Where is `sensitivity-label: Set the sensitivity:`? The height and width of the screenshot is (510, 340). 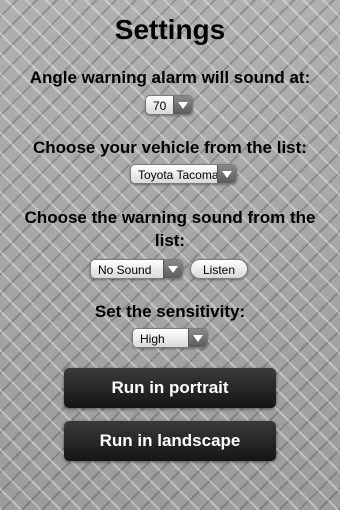
sensitivity-label: Set the sensitivity: is located at coordinates (170, 311).